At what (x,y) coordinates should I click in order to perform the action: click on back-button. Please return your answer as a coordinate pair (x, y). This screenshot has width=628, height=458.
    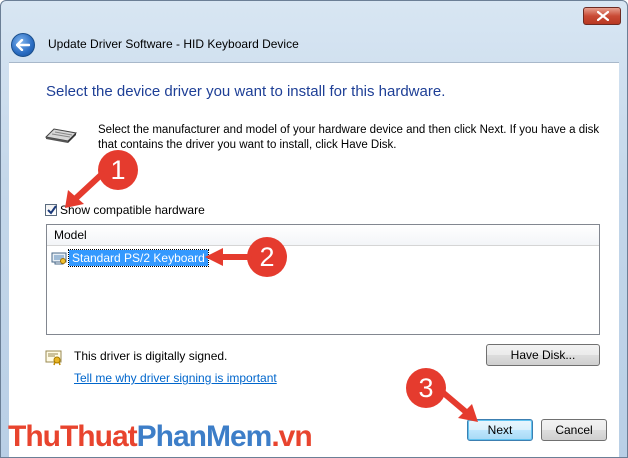
    Looking at the image, I should click on (23, 45).